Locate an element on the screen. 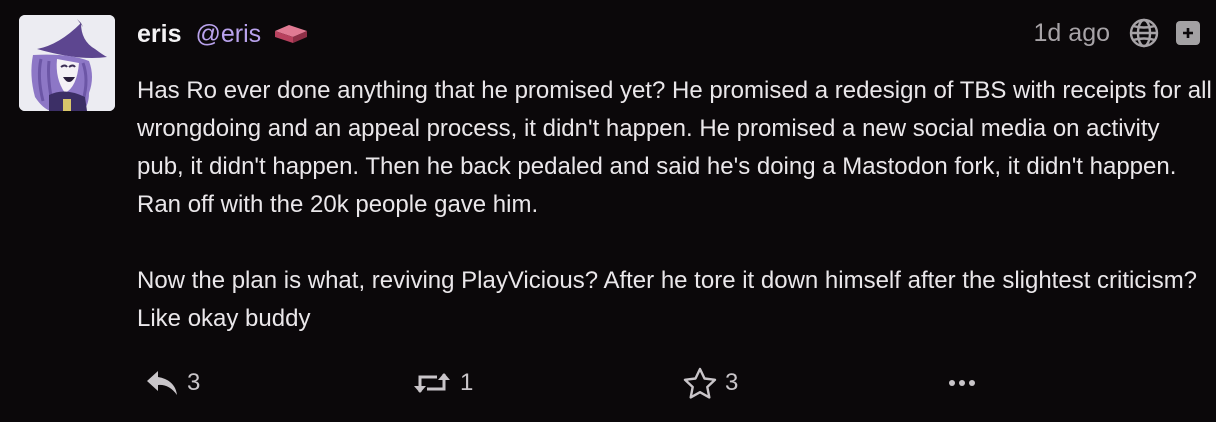  reply-count: 3 is located at coordinates (194, 382).